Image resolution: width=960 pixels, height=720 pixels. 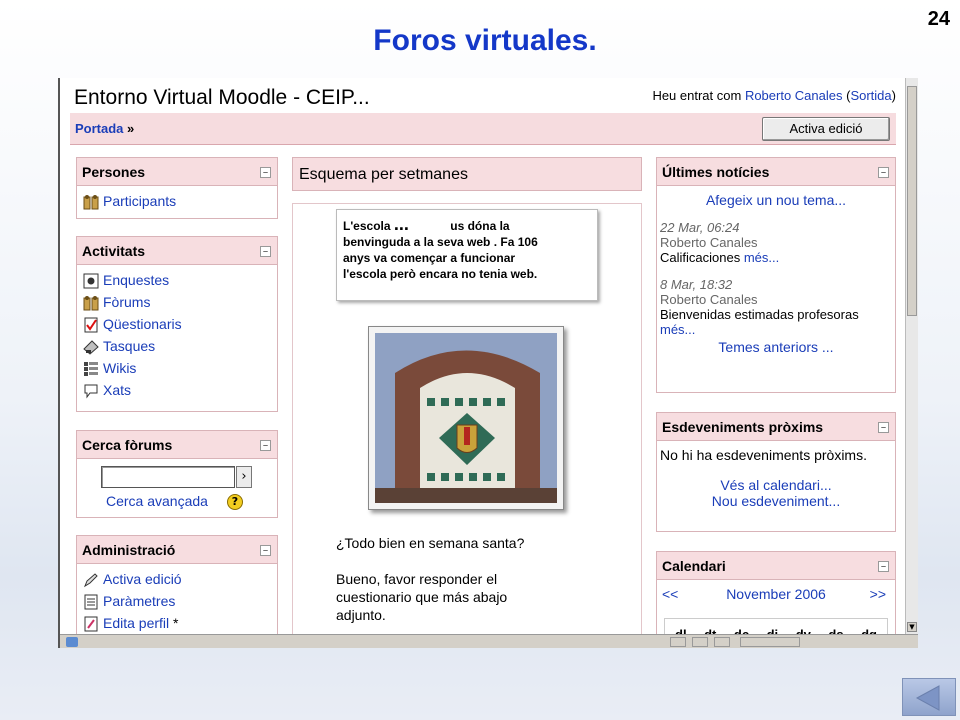 I want to click on block-cerca-header: Cerca fòrums –, so click(x=177, y=445).